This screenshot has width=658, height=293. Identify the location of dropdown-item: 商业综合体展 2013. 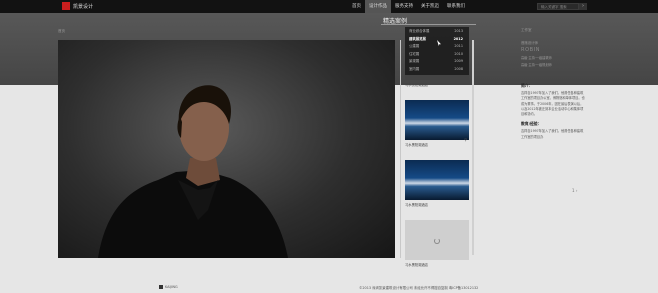
(437, 32).